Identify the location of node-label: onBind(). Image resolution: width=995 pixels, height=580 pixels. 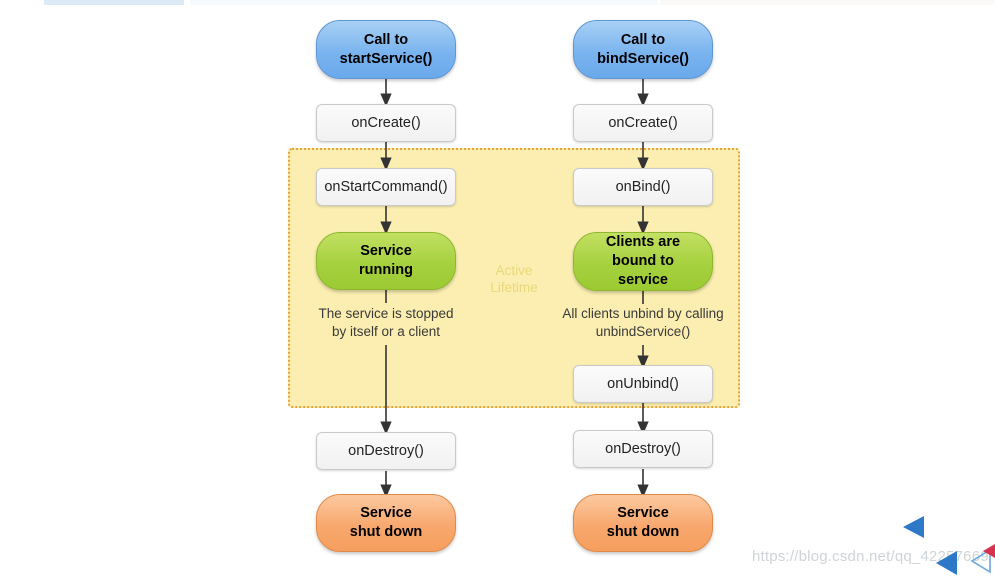
(643, 187).